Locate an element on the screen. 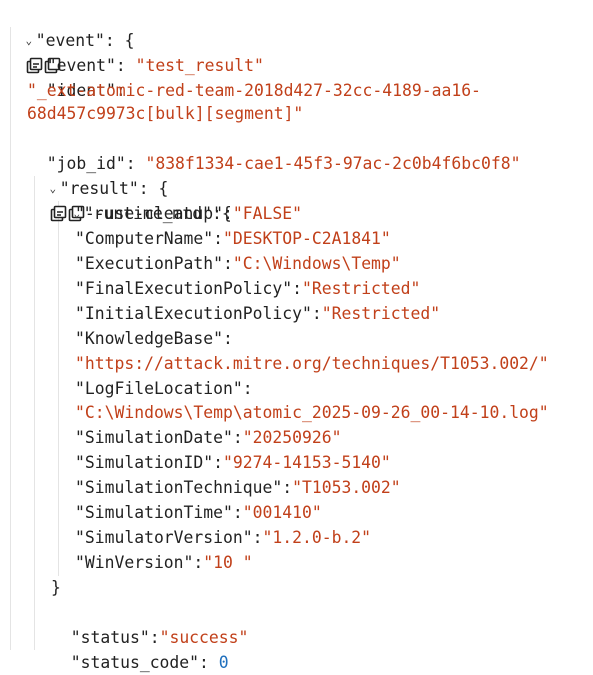 The height and width of the screenshot is (675, 593). json-node-event-root: ⌄ "event": { is located at coordinates (68, 38).